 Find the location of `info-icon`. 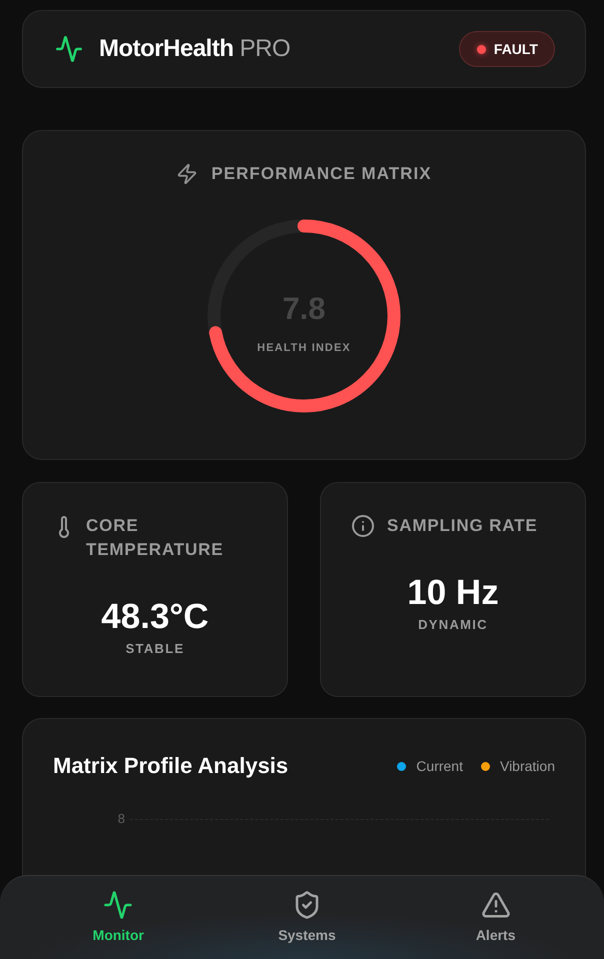

info-icon is located at coordinates (363, 526).